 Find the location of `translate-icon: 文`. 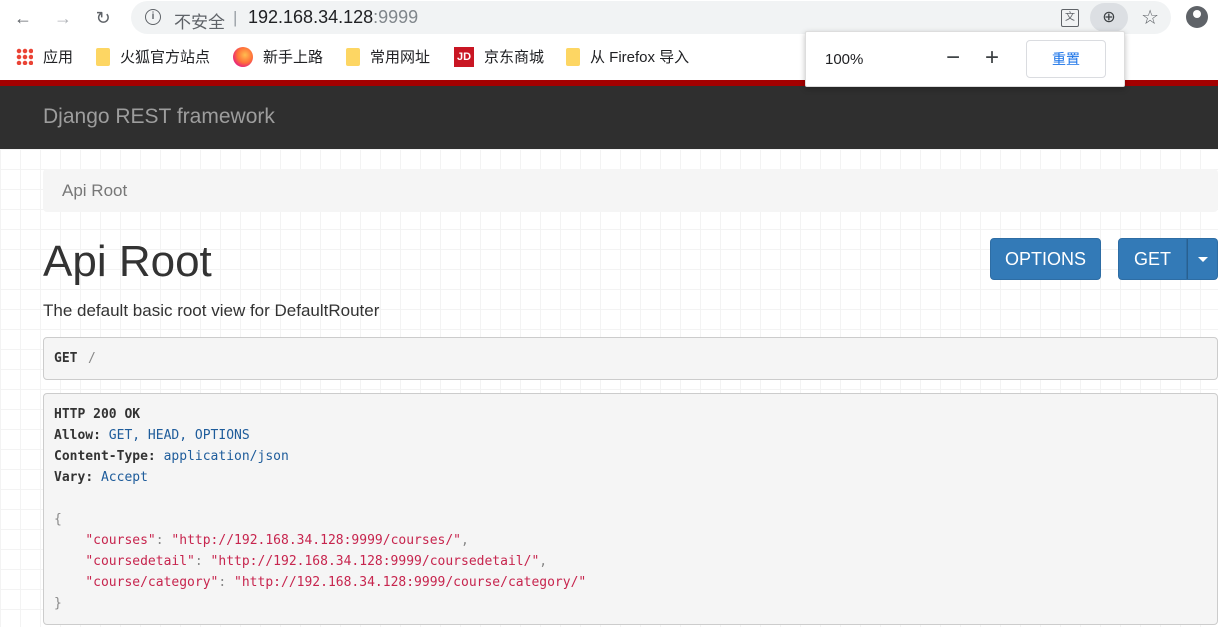

translate-icon: 文 is located at coordinates (1070, 18).